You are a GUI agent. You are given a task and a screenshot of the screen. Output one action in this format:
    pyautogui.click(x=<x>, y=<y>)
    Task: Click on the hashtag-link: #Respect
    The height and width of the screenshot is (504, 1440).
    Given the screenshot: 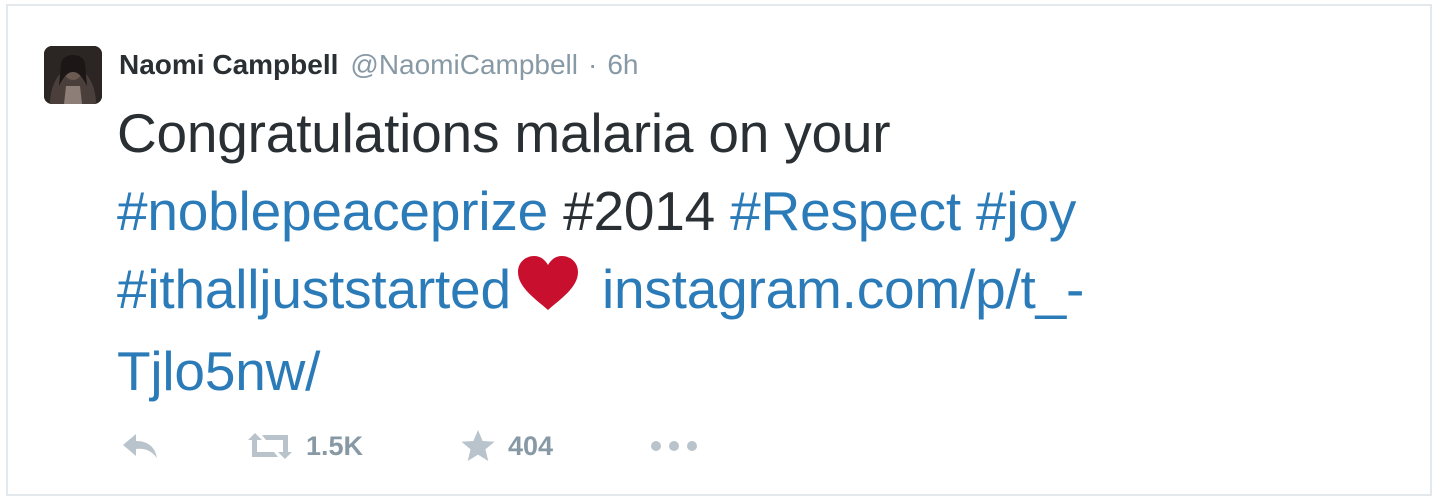 What is the action you would take?
    pyautogui.click(x=845, y=211)
    